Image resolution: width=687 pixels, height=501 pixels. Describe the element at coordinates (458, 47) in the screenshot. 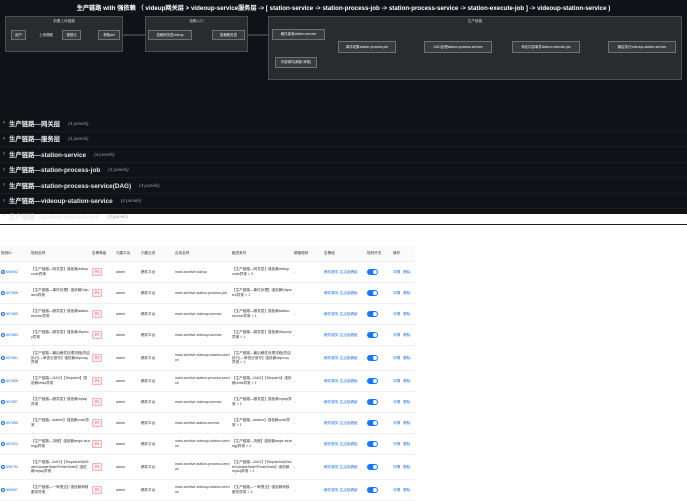

I see `node-dag: DAG处理station-process-service` at that location.